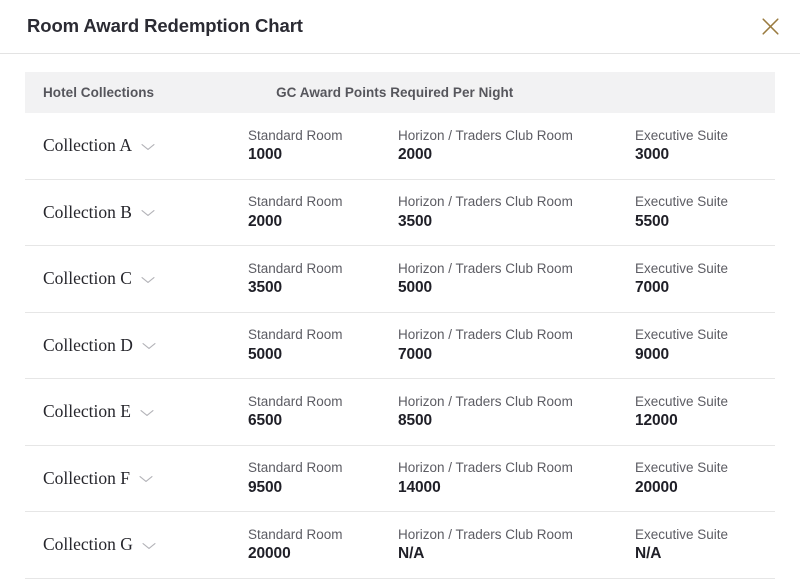  I want to click on cell-executive-suite: Executive Suite 7000, so click(705, 279).